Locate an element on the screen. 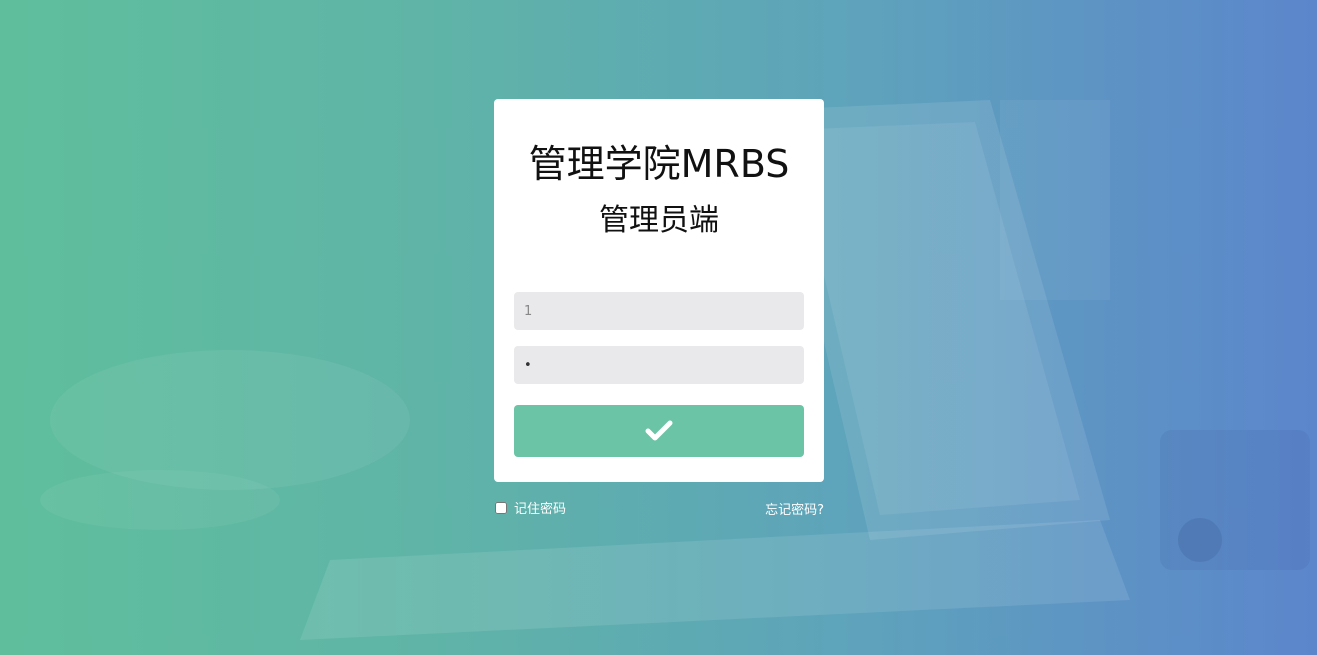  login-submit-button is located at coordinates (659, 431).